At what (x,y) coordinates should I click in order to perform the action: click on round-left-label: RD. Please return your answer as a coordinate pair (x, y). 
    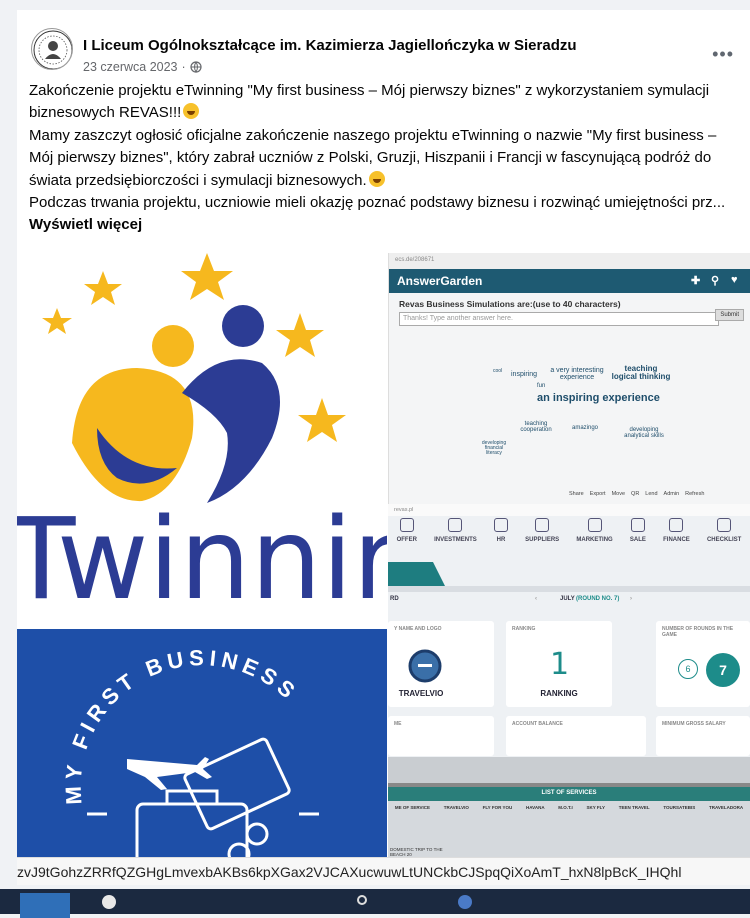
    Looking at the image, I should click on (394, 599).